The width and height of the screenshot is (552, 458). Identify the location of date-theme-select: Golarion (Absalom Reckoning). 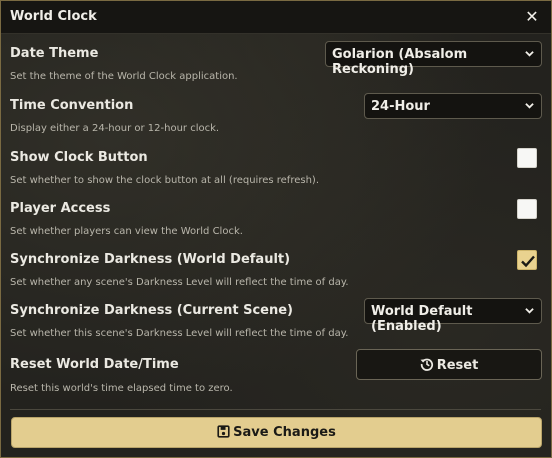
(433, 59).